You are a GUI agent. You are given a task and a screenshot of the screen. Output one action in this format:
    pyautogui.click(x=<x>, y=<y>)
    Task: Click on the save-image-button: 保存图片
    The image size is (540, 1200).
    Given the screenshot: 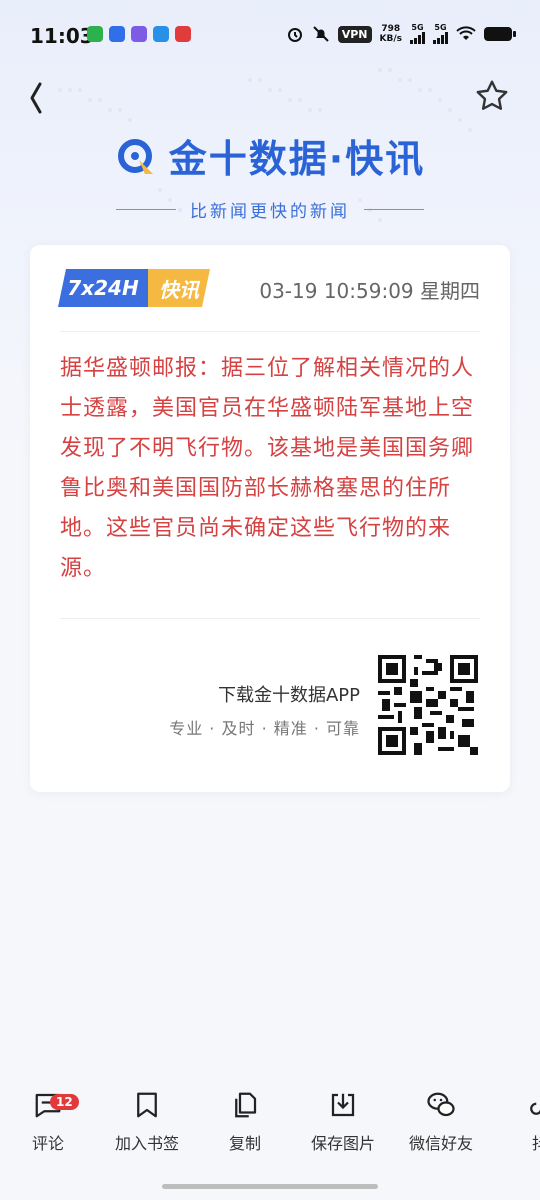 What is the action you would take?
    pyautogui.click(x=343, y=1122)
    